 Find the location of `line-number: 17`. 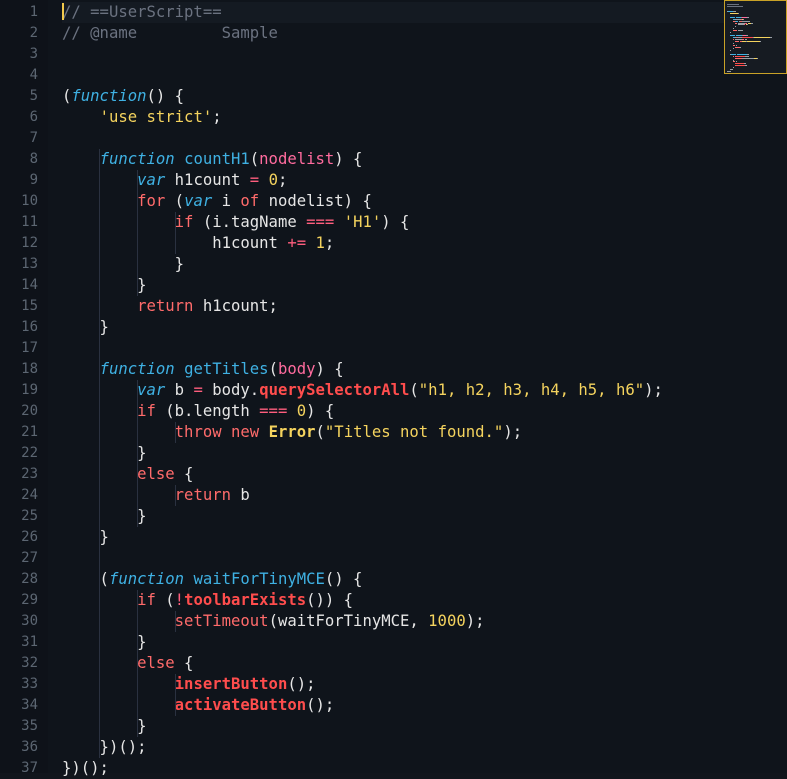

line-number: 17 is located at coordinates (29, 348).